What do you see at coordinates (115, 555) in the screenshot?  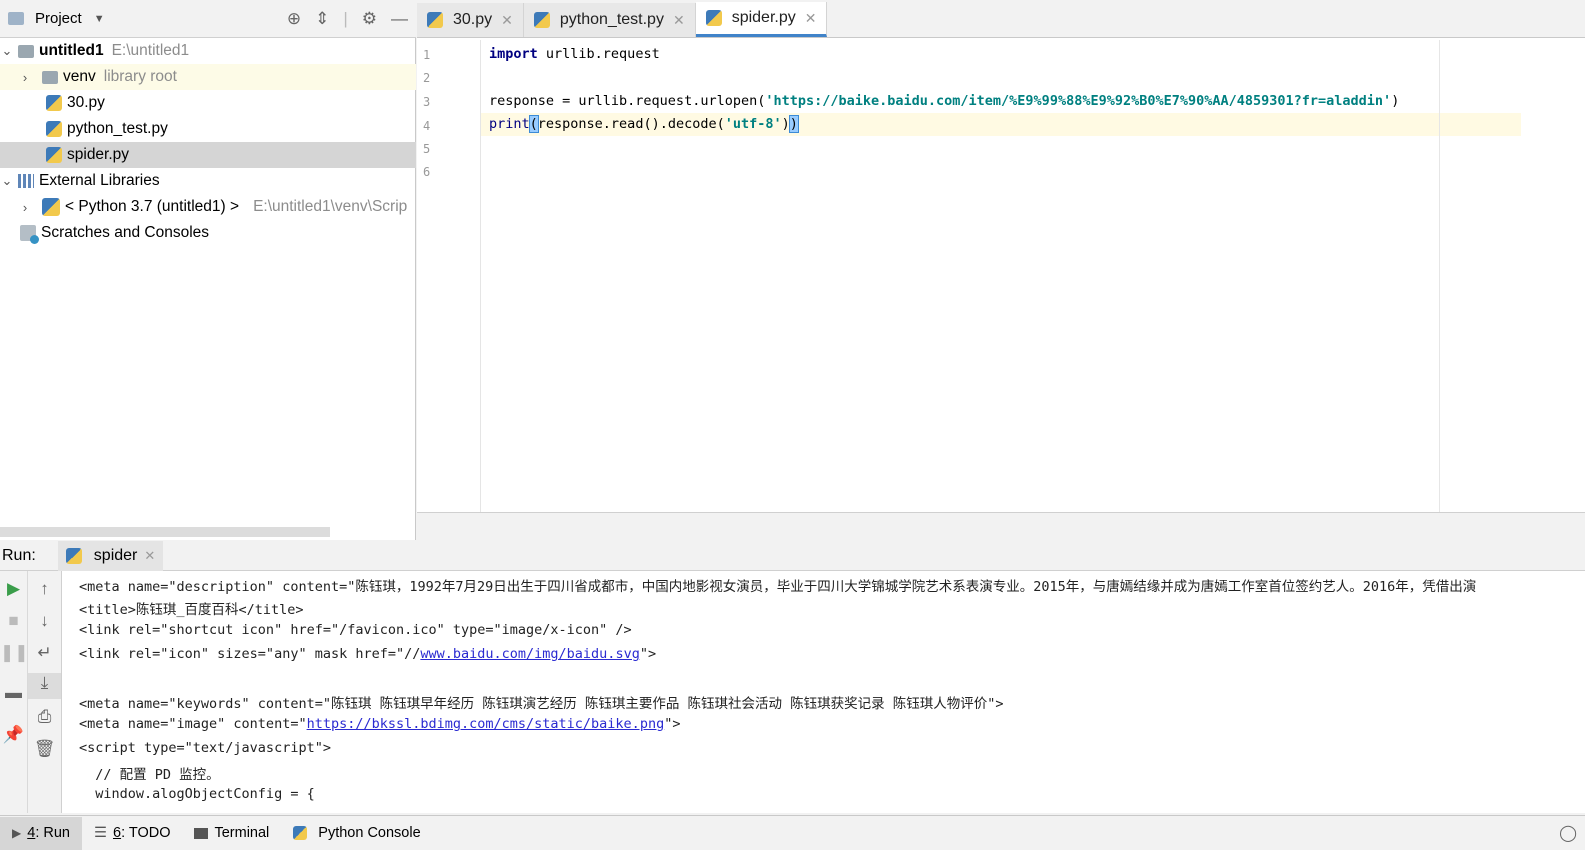 I see `run-tab-label: spider` at bounding box center [115, 555].